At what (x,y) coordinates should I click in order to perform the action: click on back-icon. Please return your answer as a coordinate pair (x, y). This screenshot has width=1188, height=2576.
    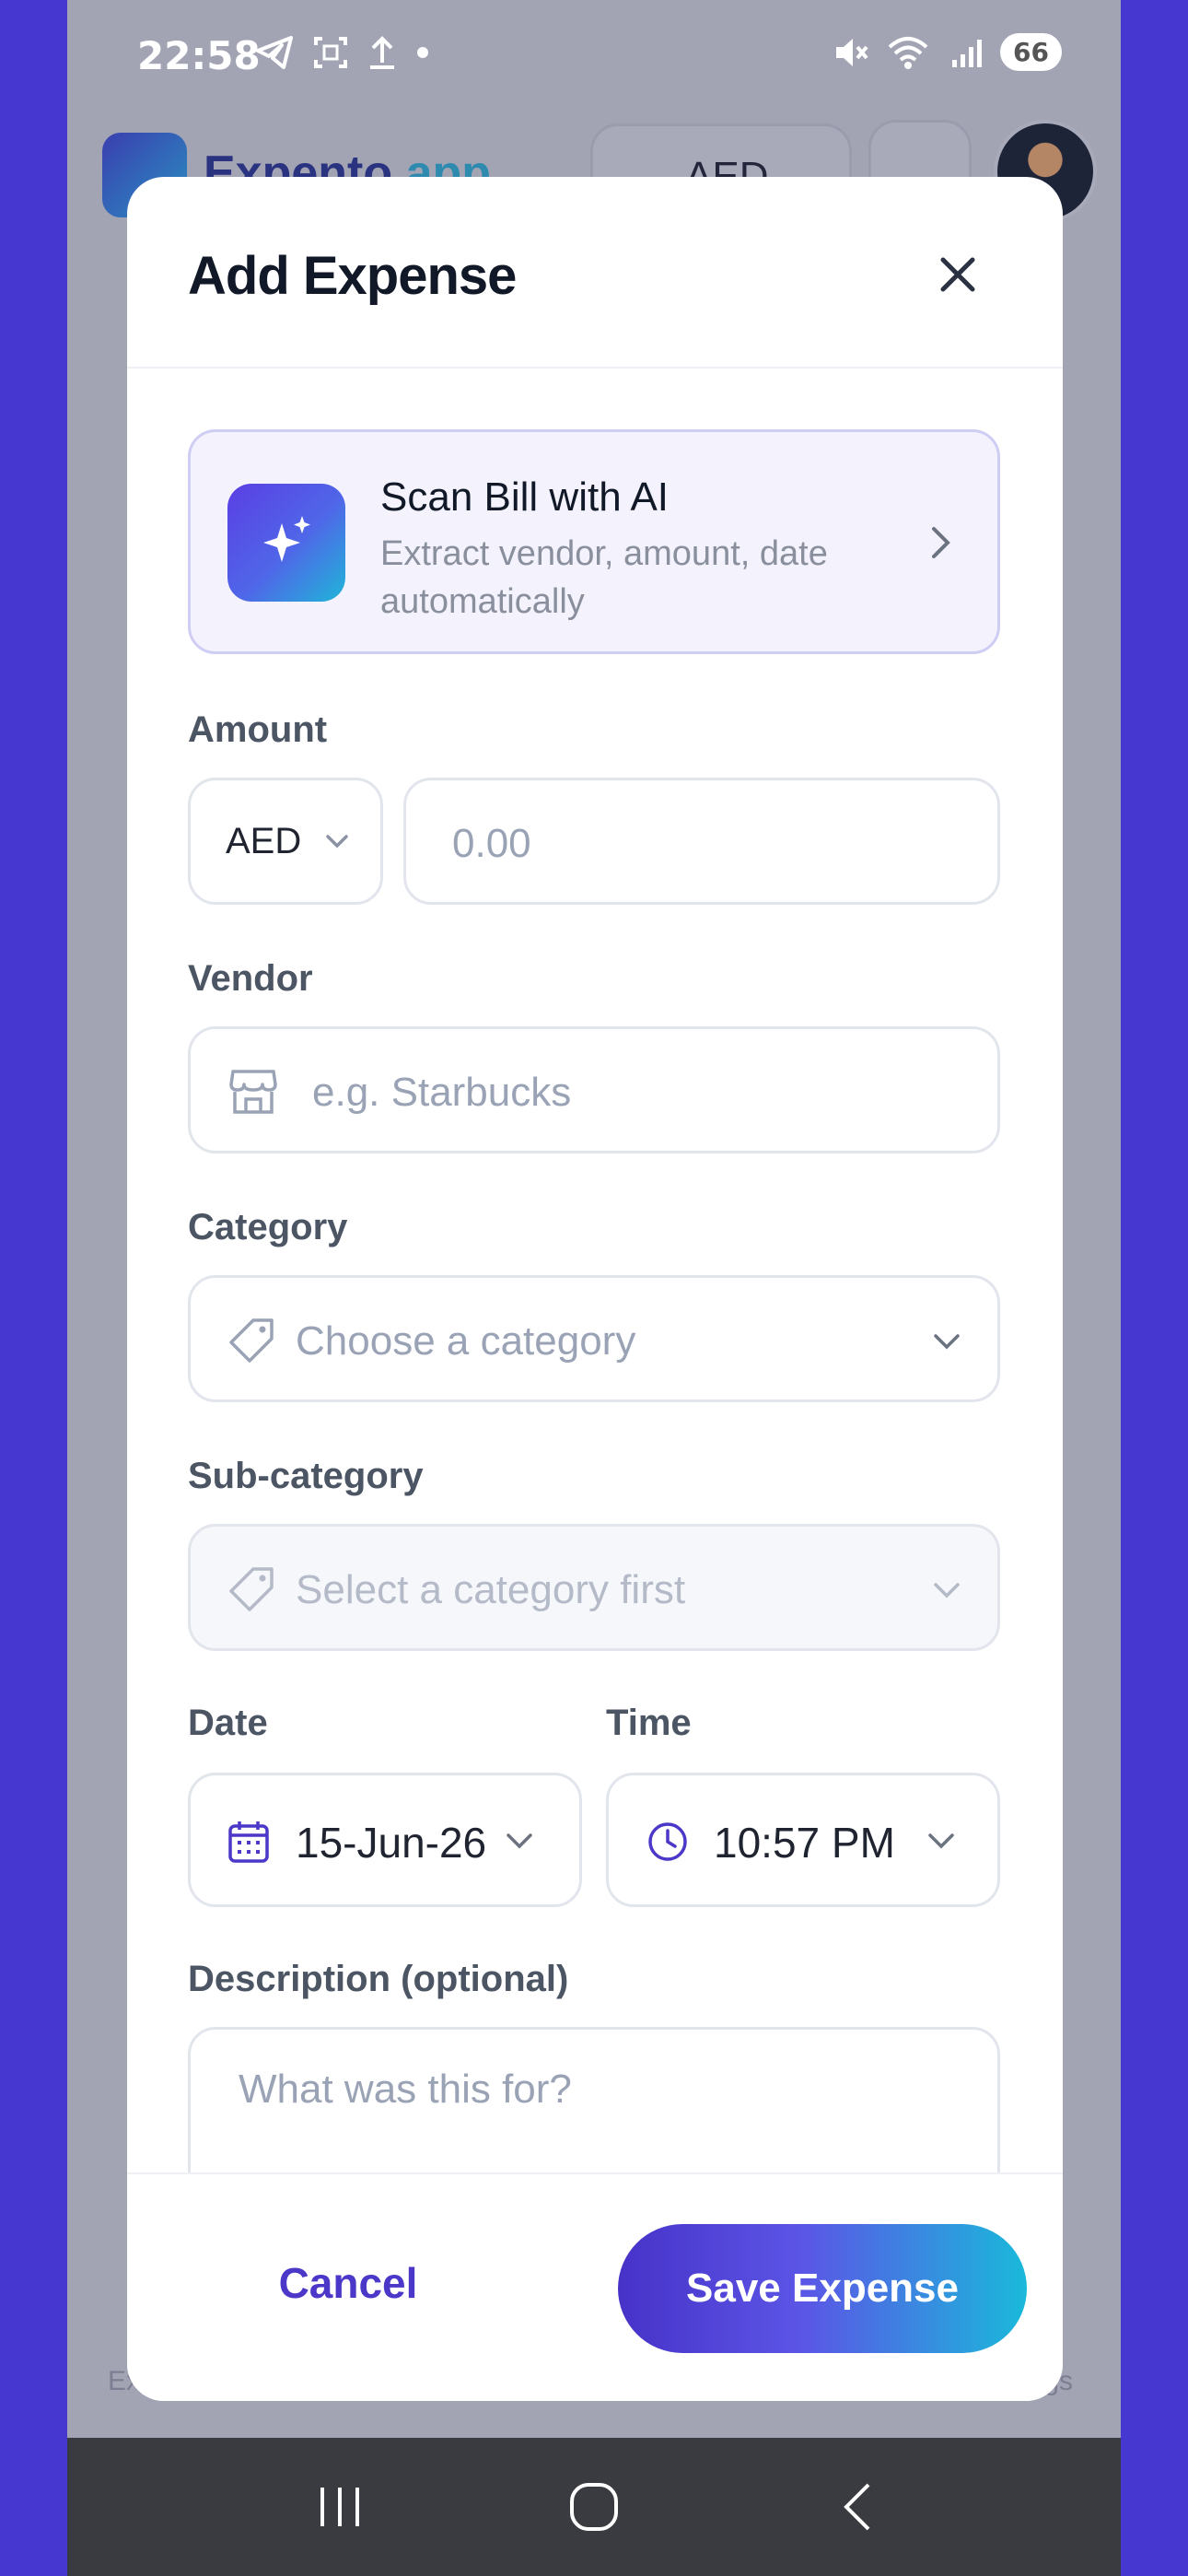
    Looking at the image, I should click on (857, 2507).